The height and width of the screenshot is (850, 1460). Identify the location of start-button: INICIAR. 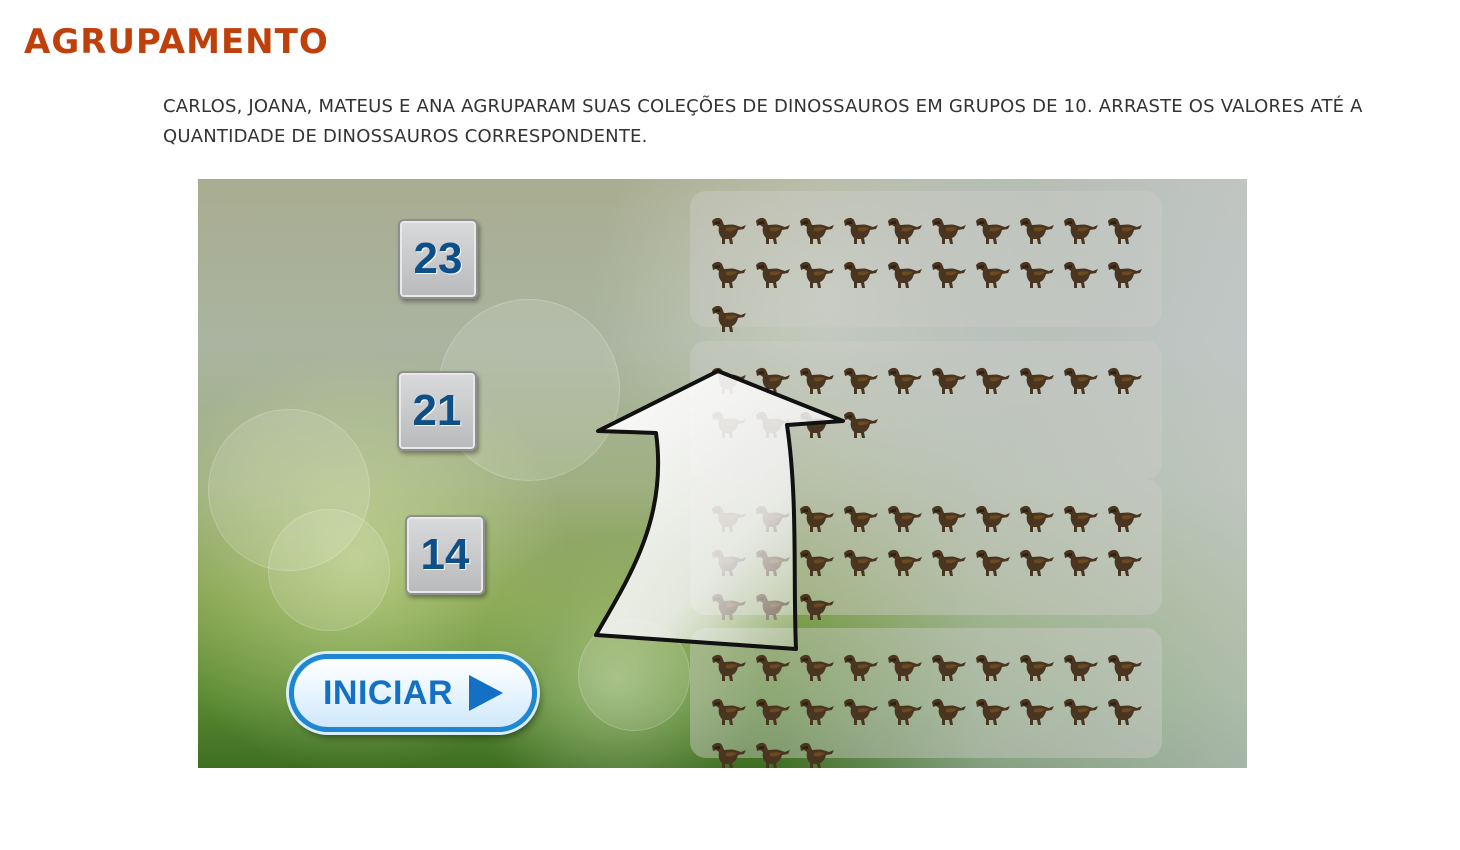
(413, 693).